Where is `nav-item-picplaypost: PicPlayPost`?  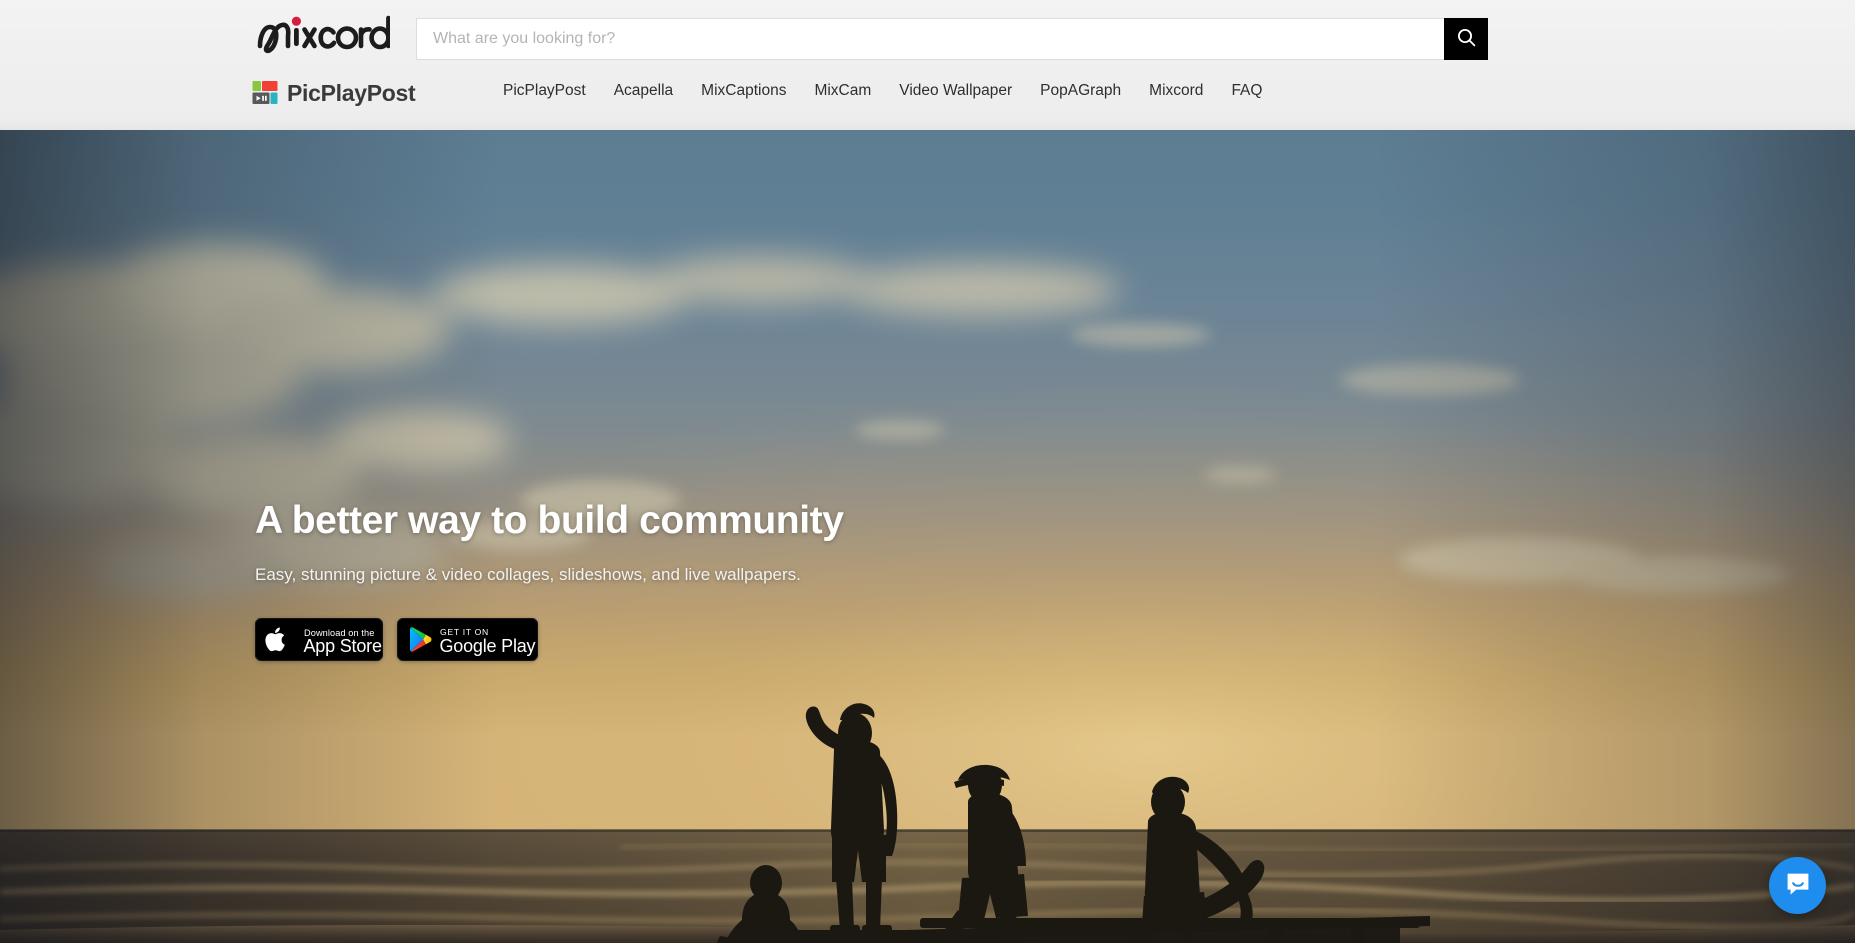 nav-item-picplaypost: PicPlayPost is located at coordinates (551, 91).